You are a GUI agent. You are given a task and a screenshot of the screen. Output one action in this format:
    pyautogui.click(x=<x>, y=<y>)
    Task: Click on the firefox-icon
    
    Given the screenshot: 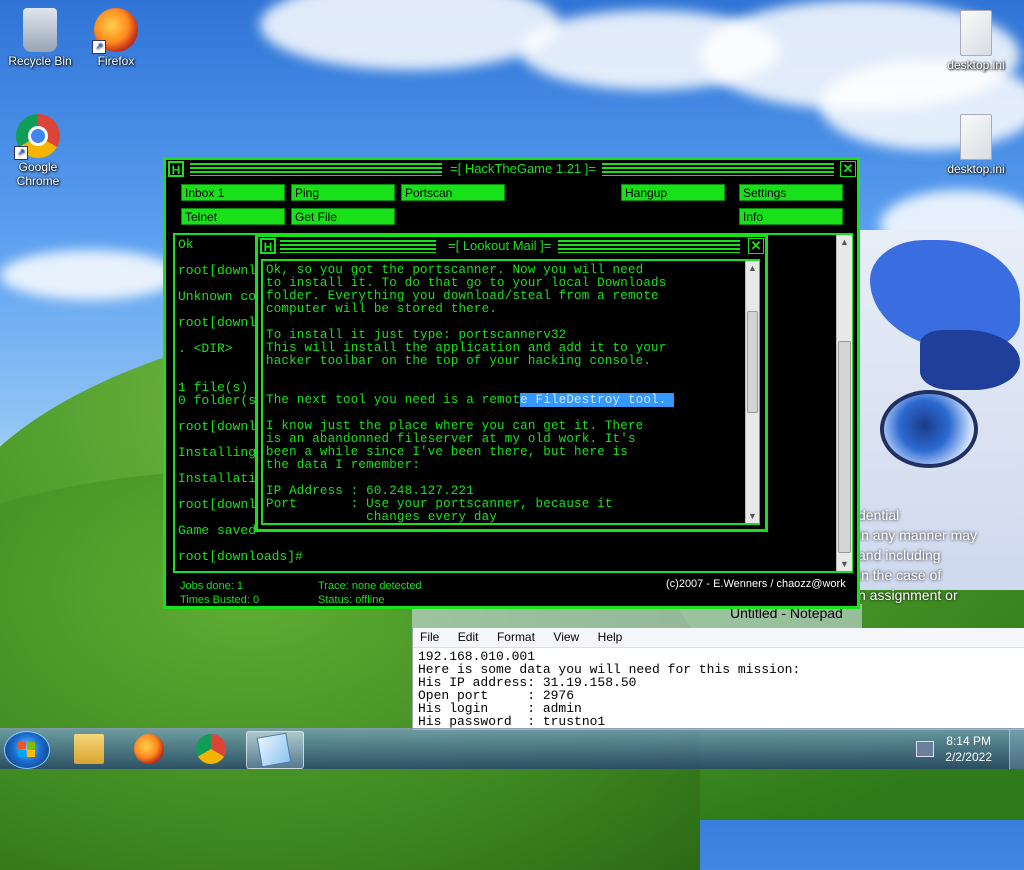 What is the action you would take?
    pyautogui.click(x=149, y=749)
    